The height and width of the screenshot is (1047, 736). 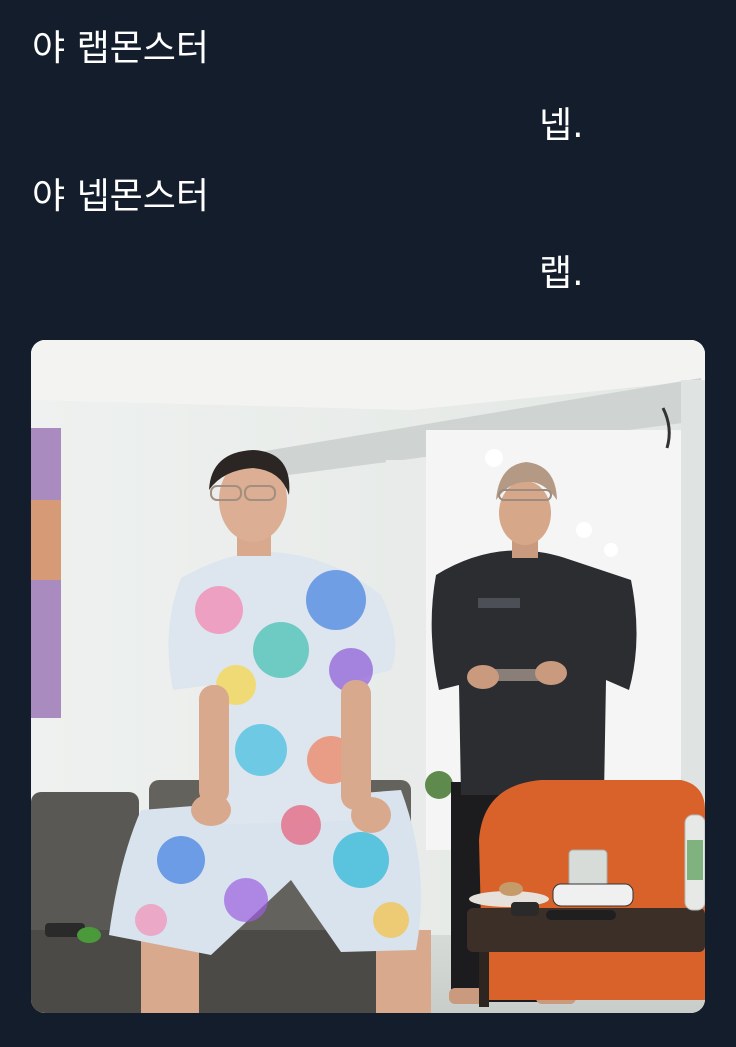 I want to click on controller, so click(x=525, y=909).